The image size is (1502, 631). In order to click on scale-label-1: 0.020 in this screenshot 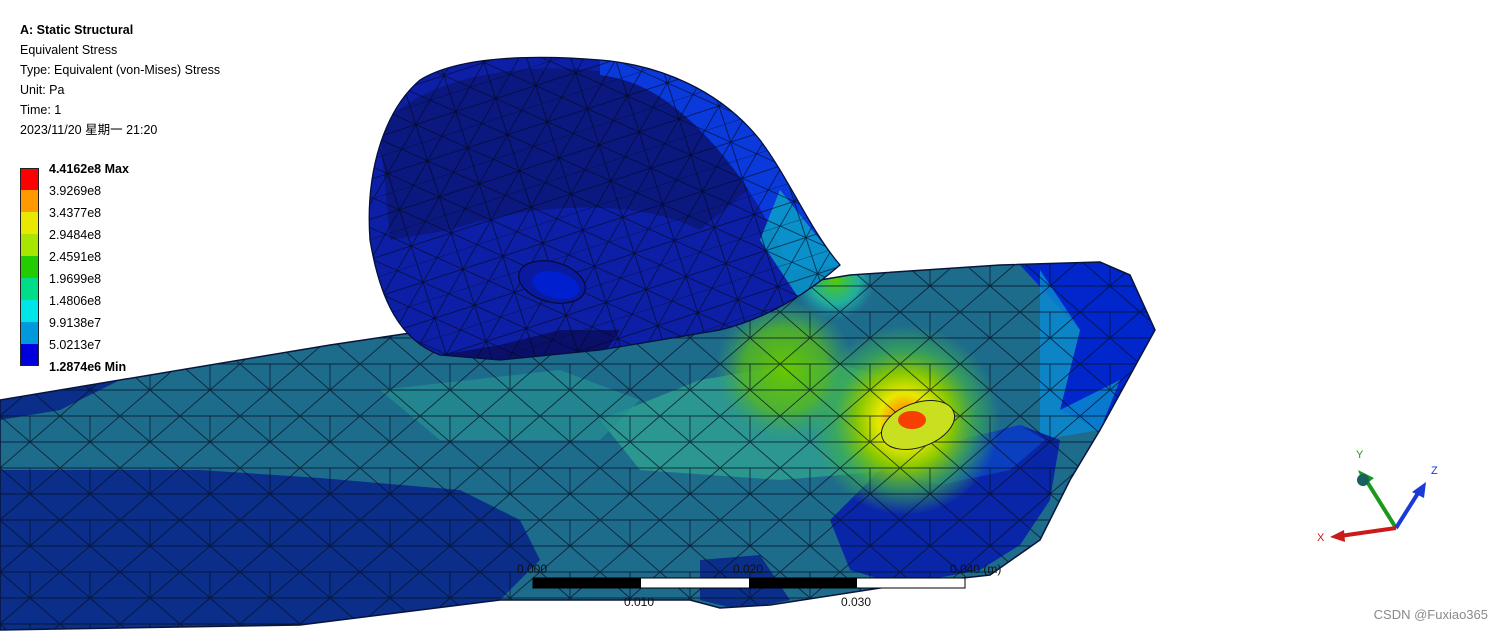, I will do `click(748, 569)`.